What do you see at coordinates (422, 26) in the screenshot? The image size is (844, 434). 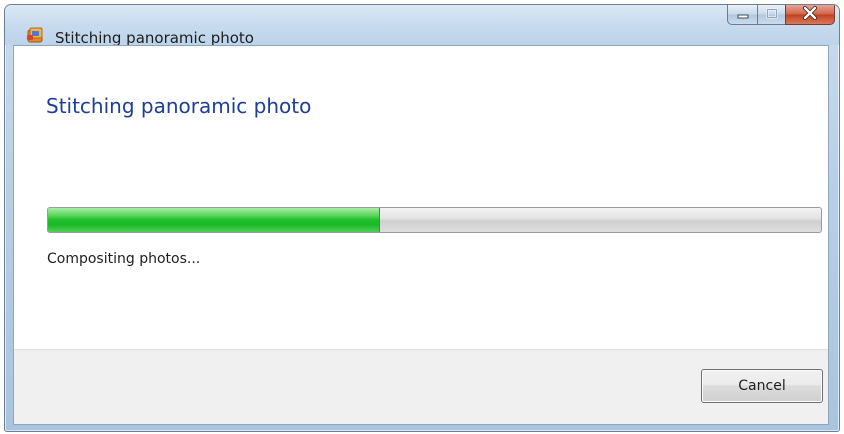 I see `title-bar: Stitching panoramic photo` at bounding box center [422, 26].